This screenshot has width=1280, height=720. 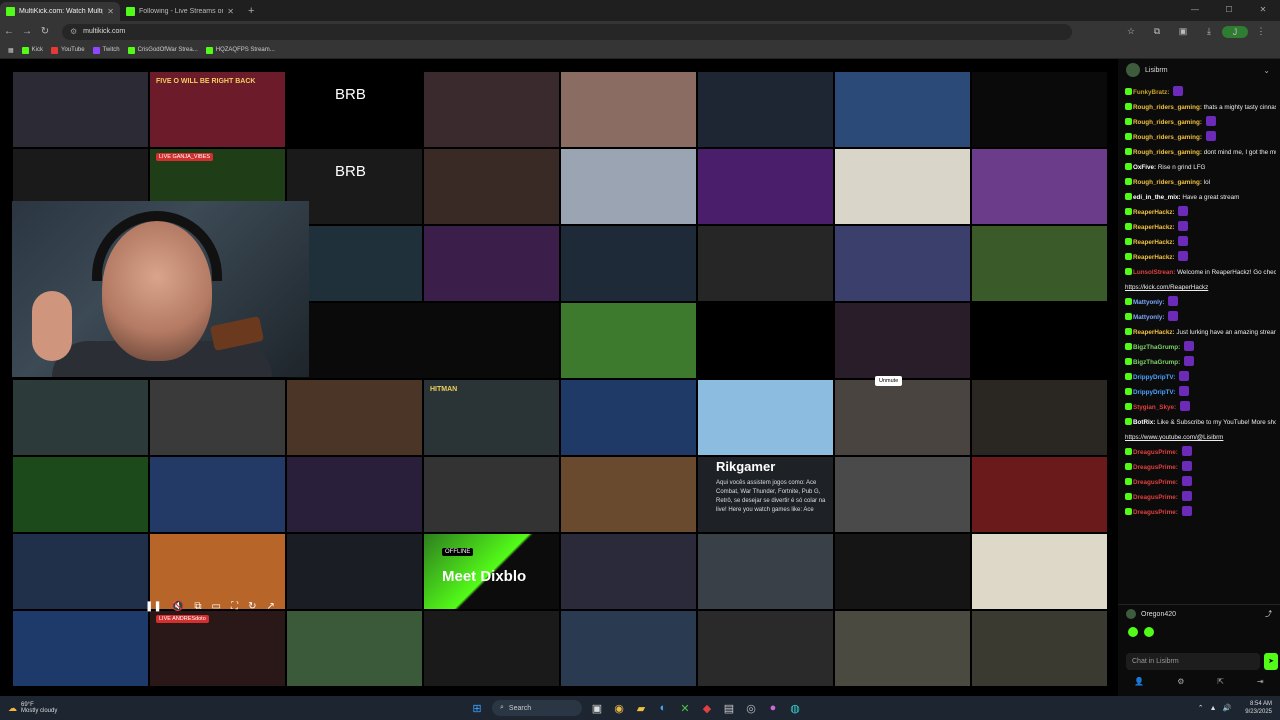 What do you see at coordinates (795, 708) in the screenshot?
I see `browser-icon: ◍` at bounding box center [795, 708].